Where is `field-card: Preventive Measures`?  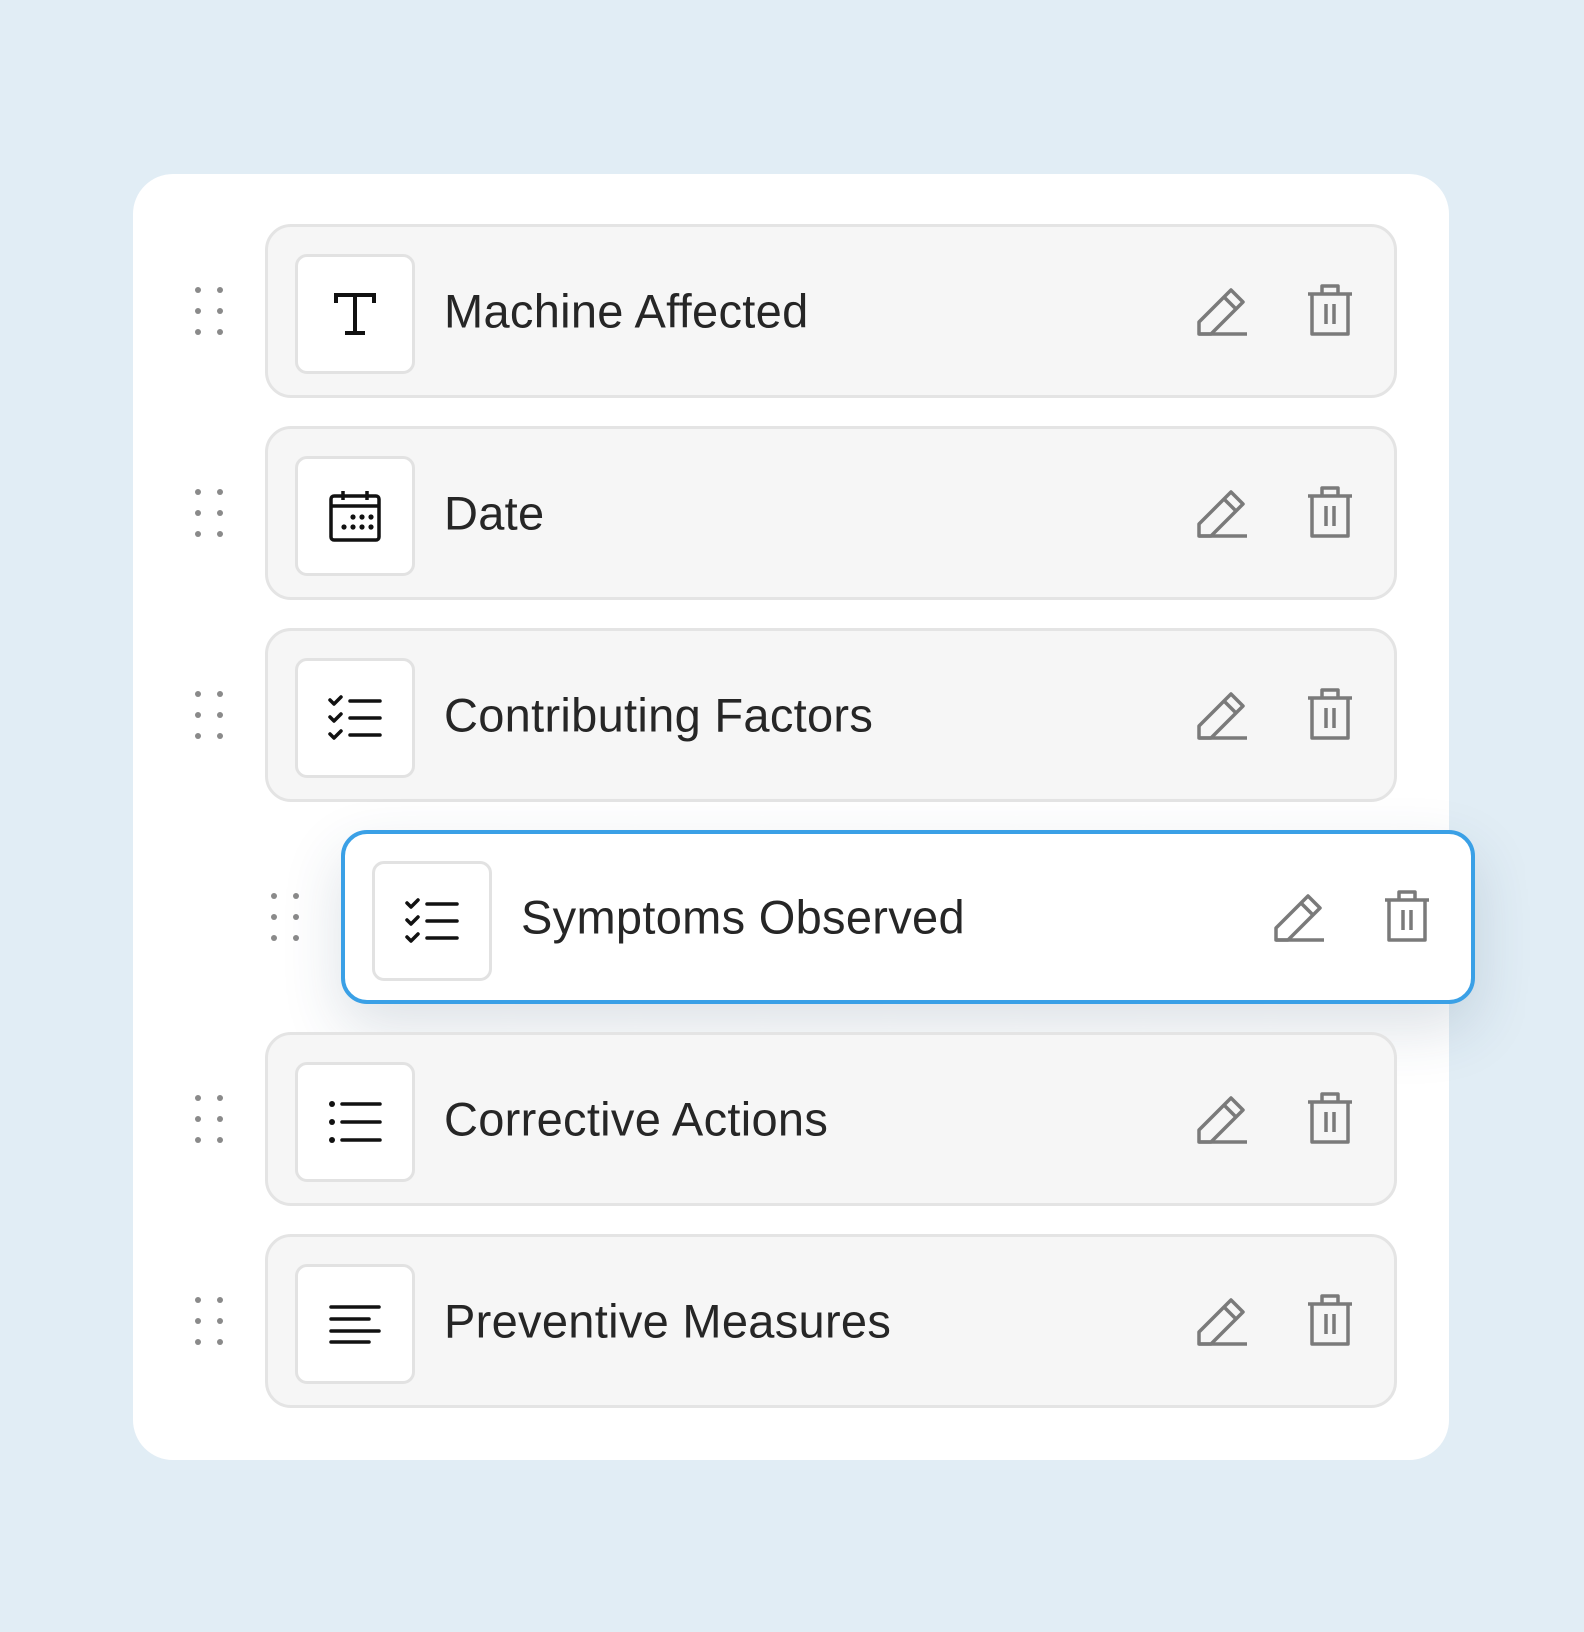 field-card: Preventive Measures is located at coordinates (831, 1321).